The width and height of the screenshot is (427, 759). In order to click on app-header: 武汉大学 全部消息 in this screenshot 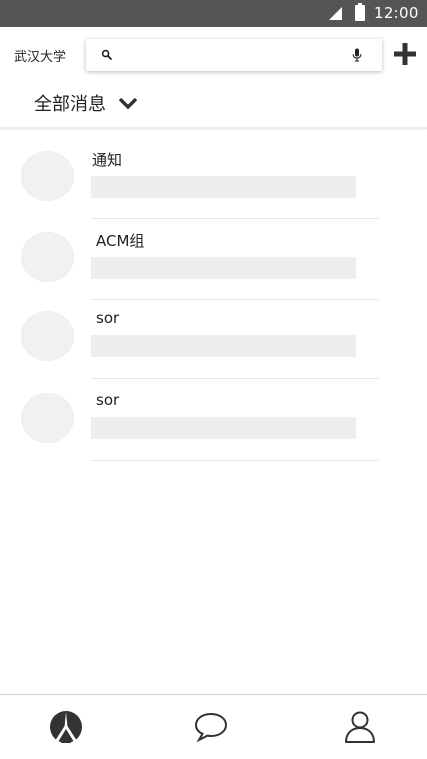, I will do `click(213, 77)`.